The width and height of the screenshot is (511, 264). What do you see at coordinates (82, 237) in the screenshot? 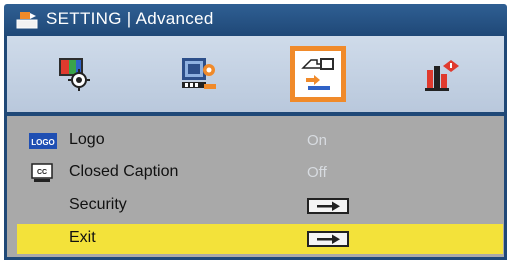
I see `menu-item-label: Exit` at bounding box center [82, 237].